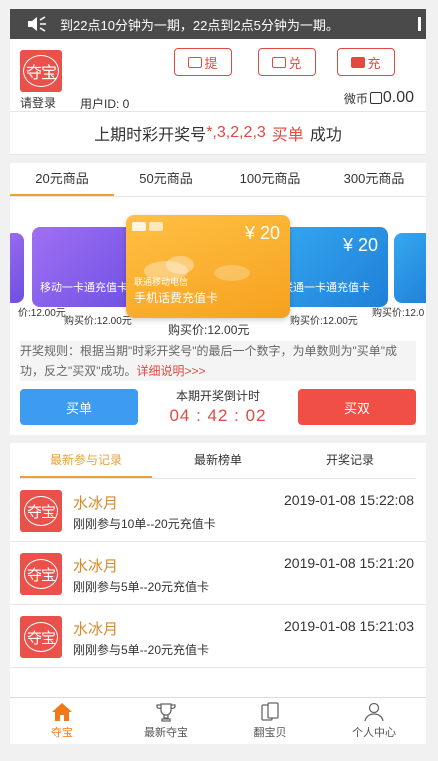 This screenshot has width=438, height=761. I want to click on user-id: 用户ID: 0, so click(105, 104).